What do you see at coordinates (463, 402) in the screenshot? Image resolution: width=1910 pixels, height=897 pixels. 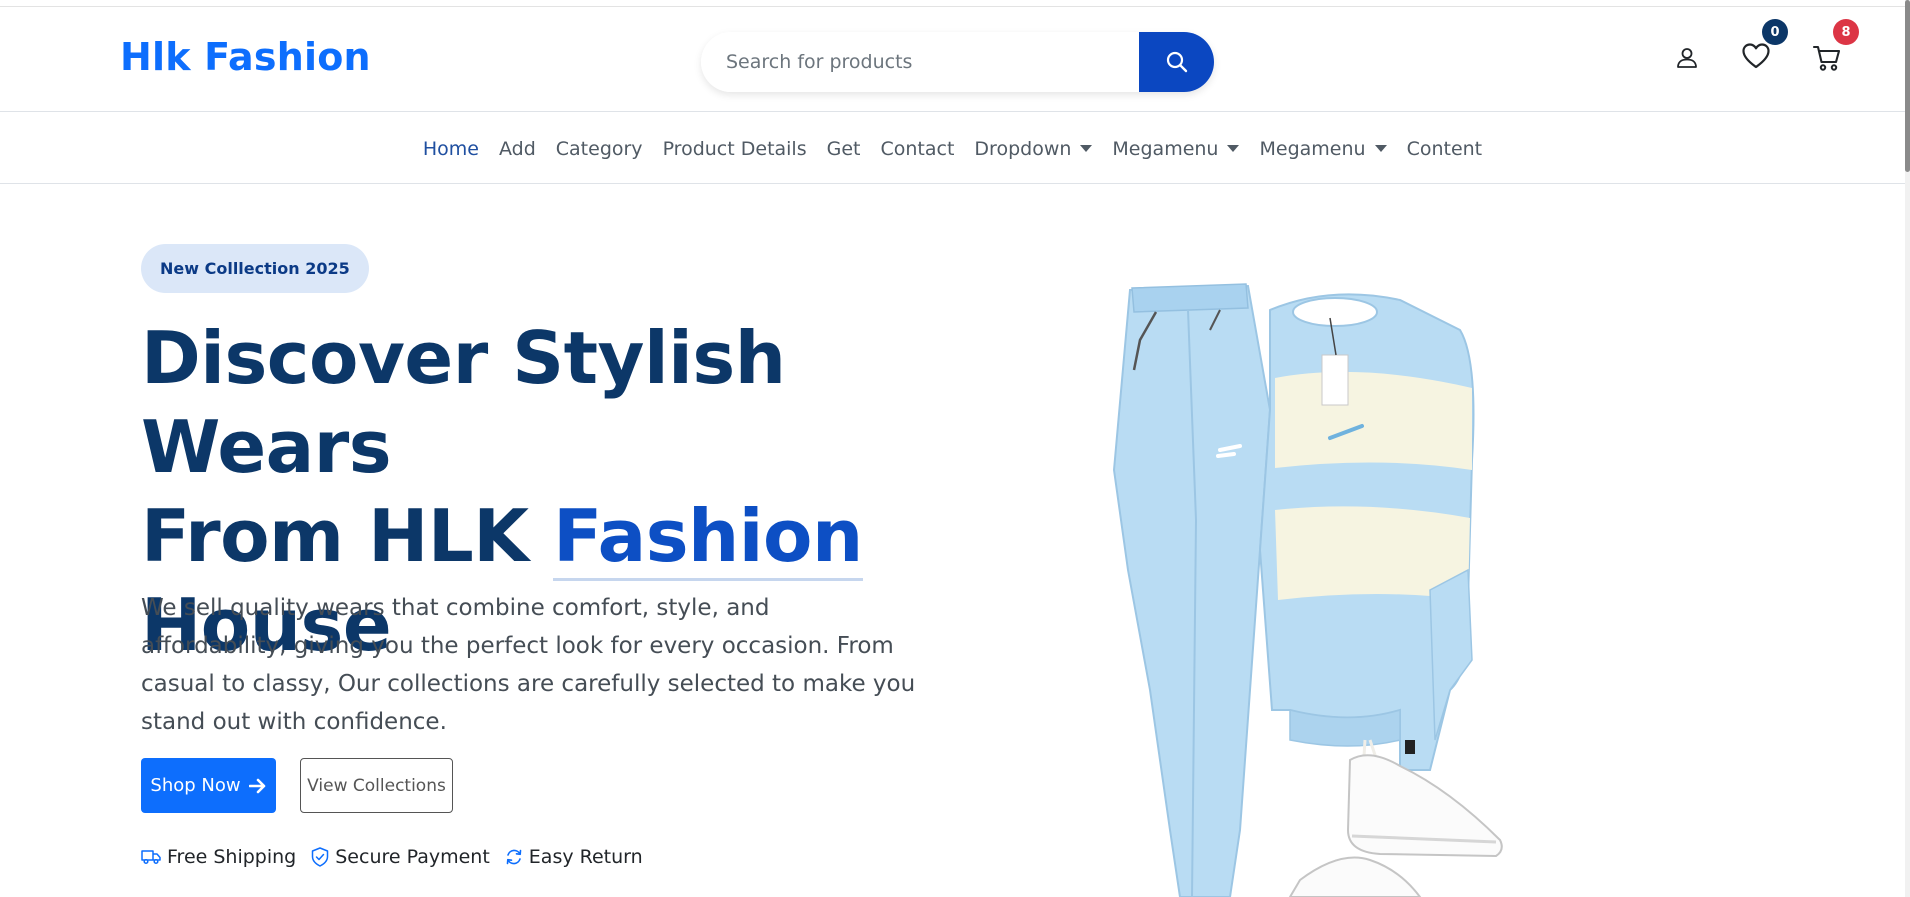 I see `hero-title-line1: Discover Stylish Wears` at bounding box center [463, 402].